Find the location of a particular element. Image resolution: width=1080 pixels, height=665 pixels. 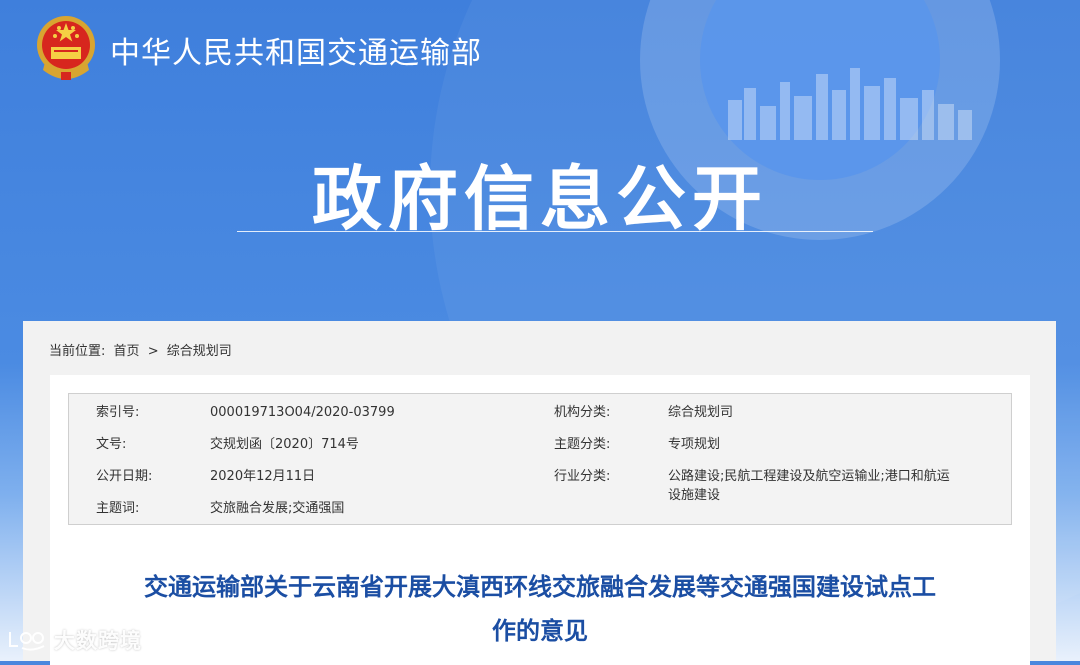

org-label: 机构分类: is located at coordinates (582, 412).